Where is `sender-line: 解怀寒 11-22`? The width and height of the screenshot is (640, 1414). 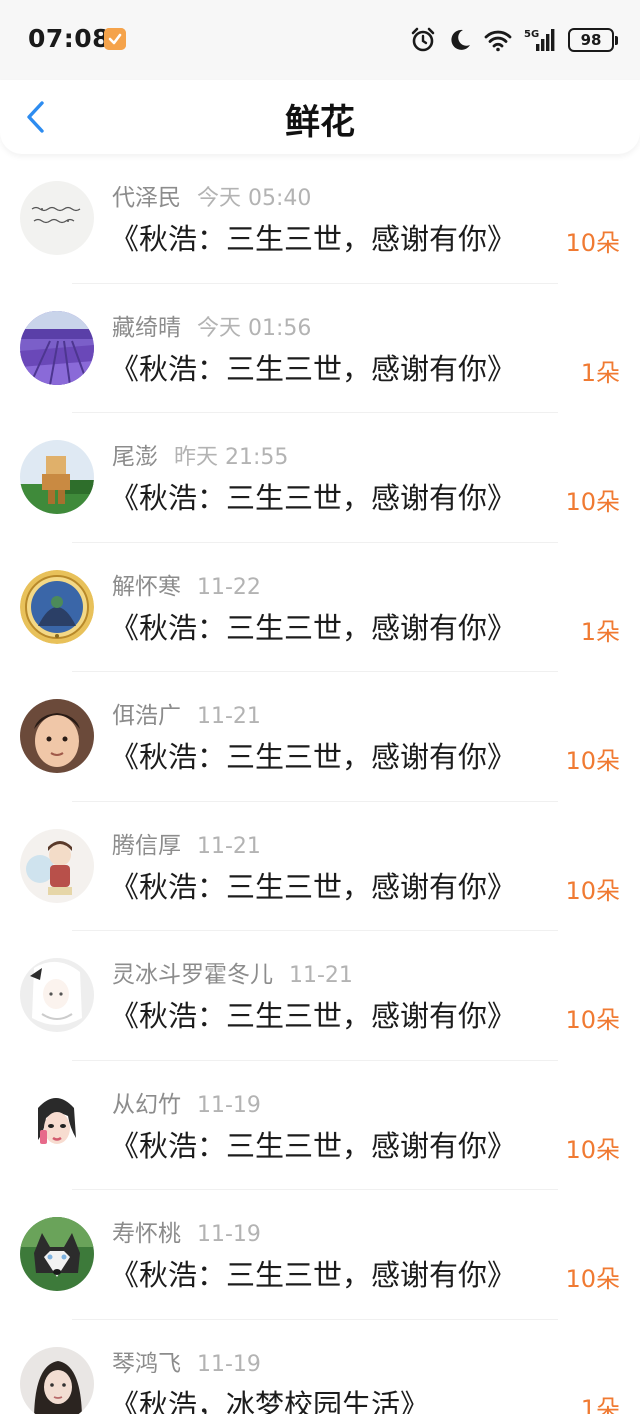
sender-line: 解怀寒 11-22 is located at coordinates (186, 584).